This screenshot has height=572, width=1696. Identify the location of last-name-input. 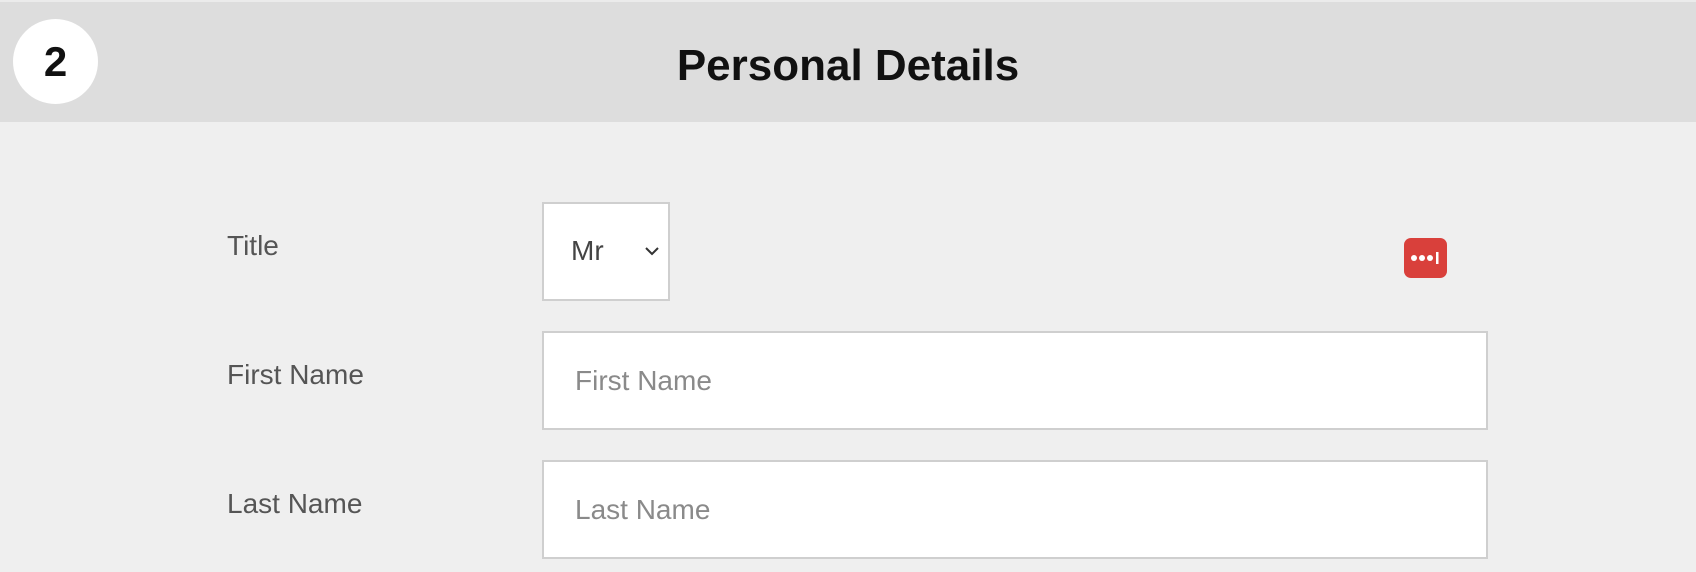
(1015, 509).